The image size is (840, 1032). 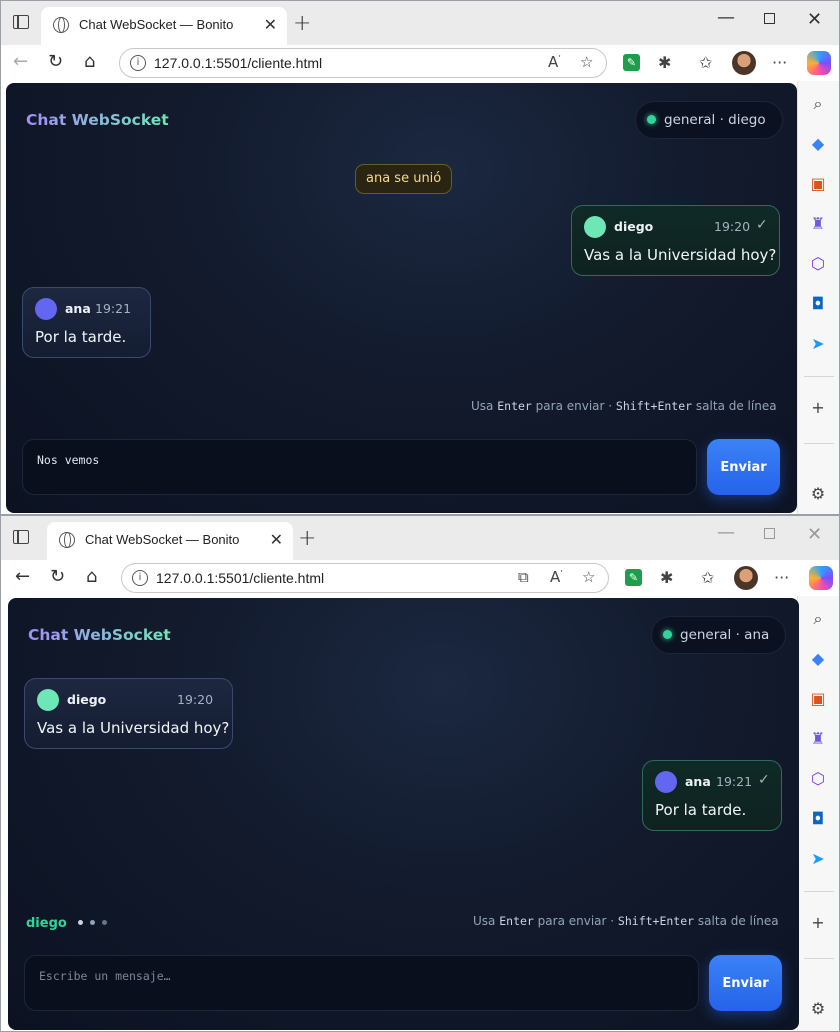 What do you see at coordinates (61, 25) in the screenshot?
I see `globe-icon` at bounding box center [61, 25].